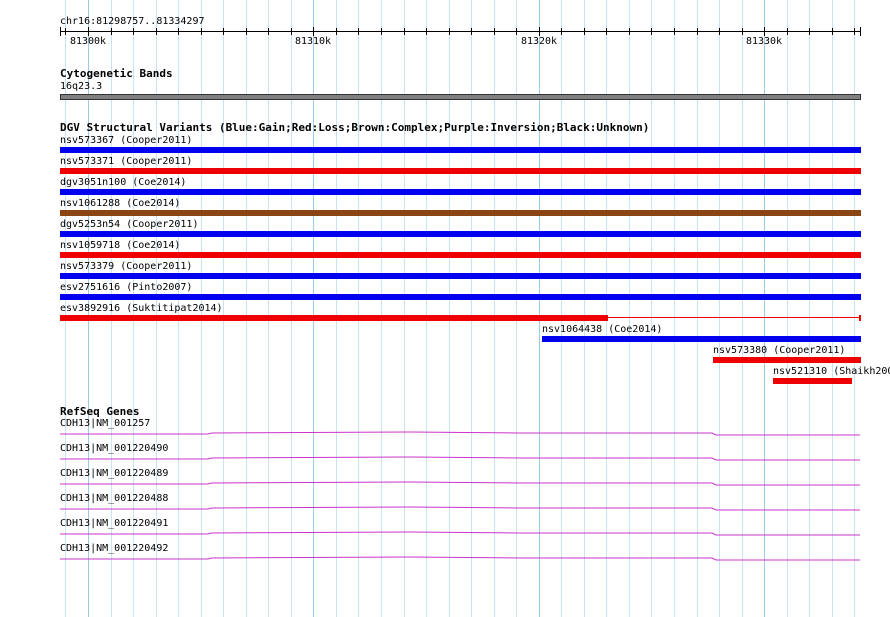 This screenshot has height=617, width=890. Describe the element at coordinates (764, 41) in the screenshot. I see `ruler-tick-label: 81330k` at that location.